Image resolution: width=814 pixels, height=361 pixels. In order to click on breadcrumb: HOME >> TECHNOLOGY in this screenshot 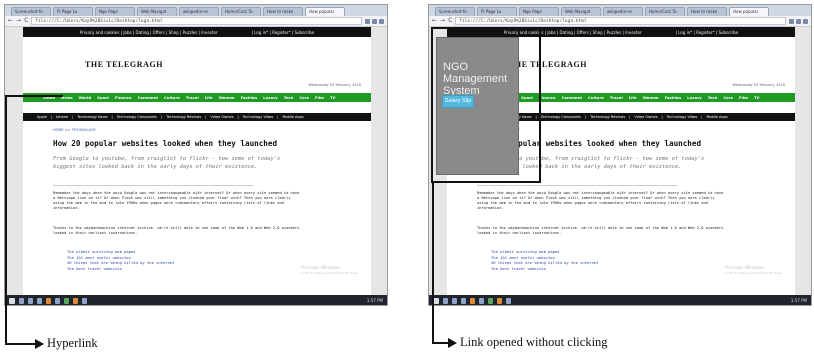, I will do `click(74, 130)`.